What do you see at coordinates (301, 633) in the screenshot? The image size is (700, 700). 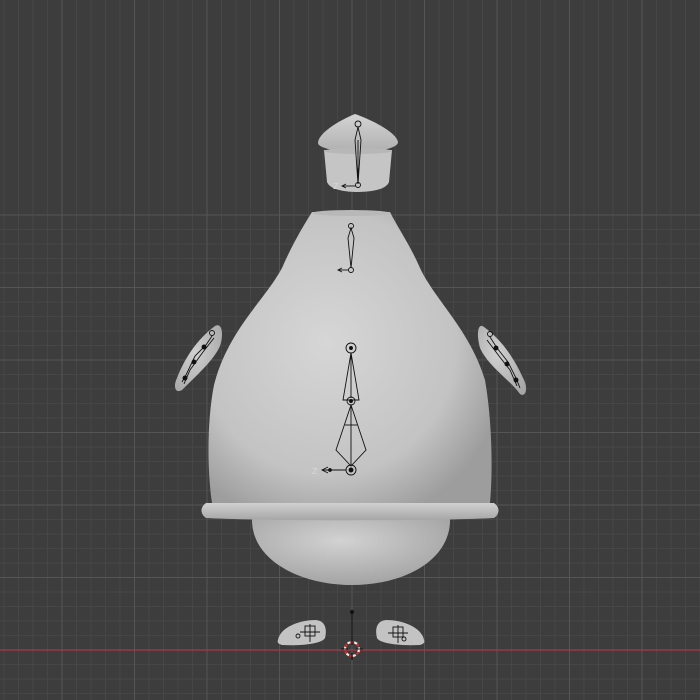 I see `left-foot-mesh` at bounding box center [301, 633].